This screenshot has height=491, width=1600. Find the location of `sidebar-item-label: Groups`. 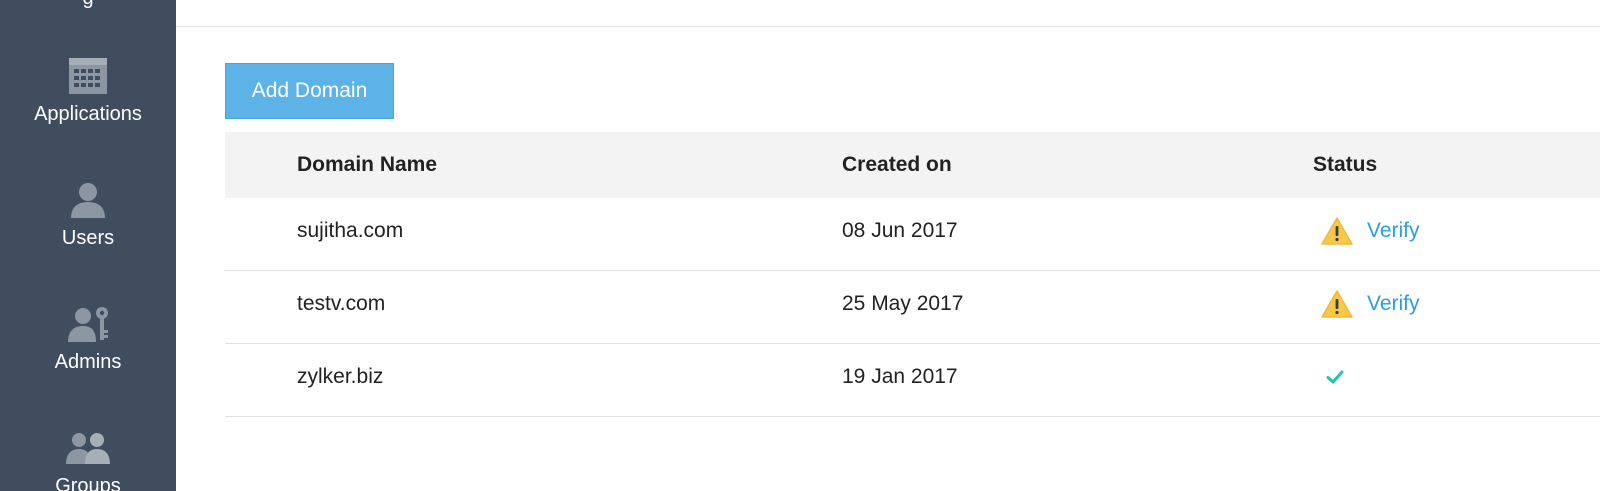

sidebar-item-label: Groups is located at coordinates (88, 483).